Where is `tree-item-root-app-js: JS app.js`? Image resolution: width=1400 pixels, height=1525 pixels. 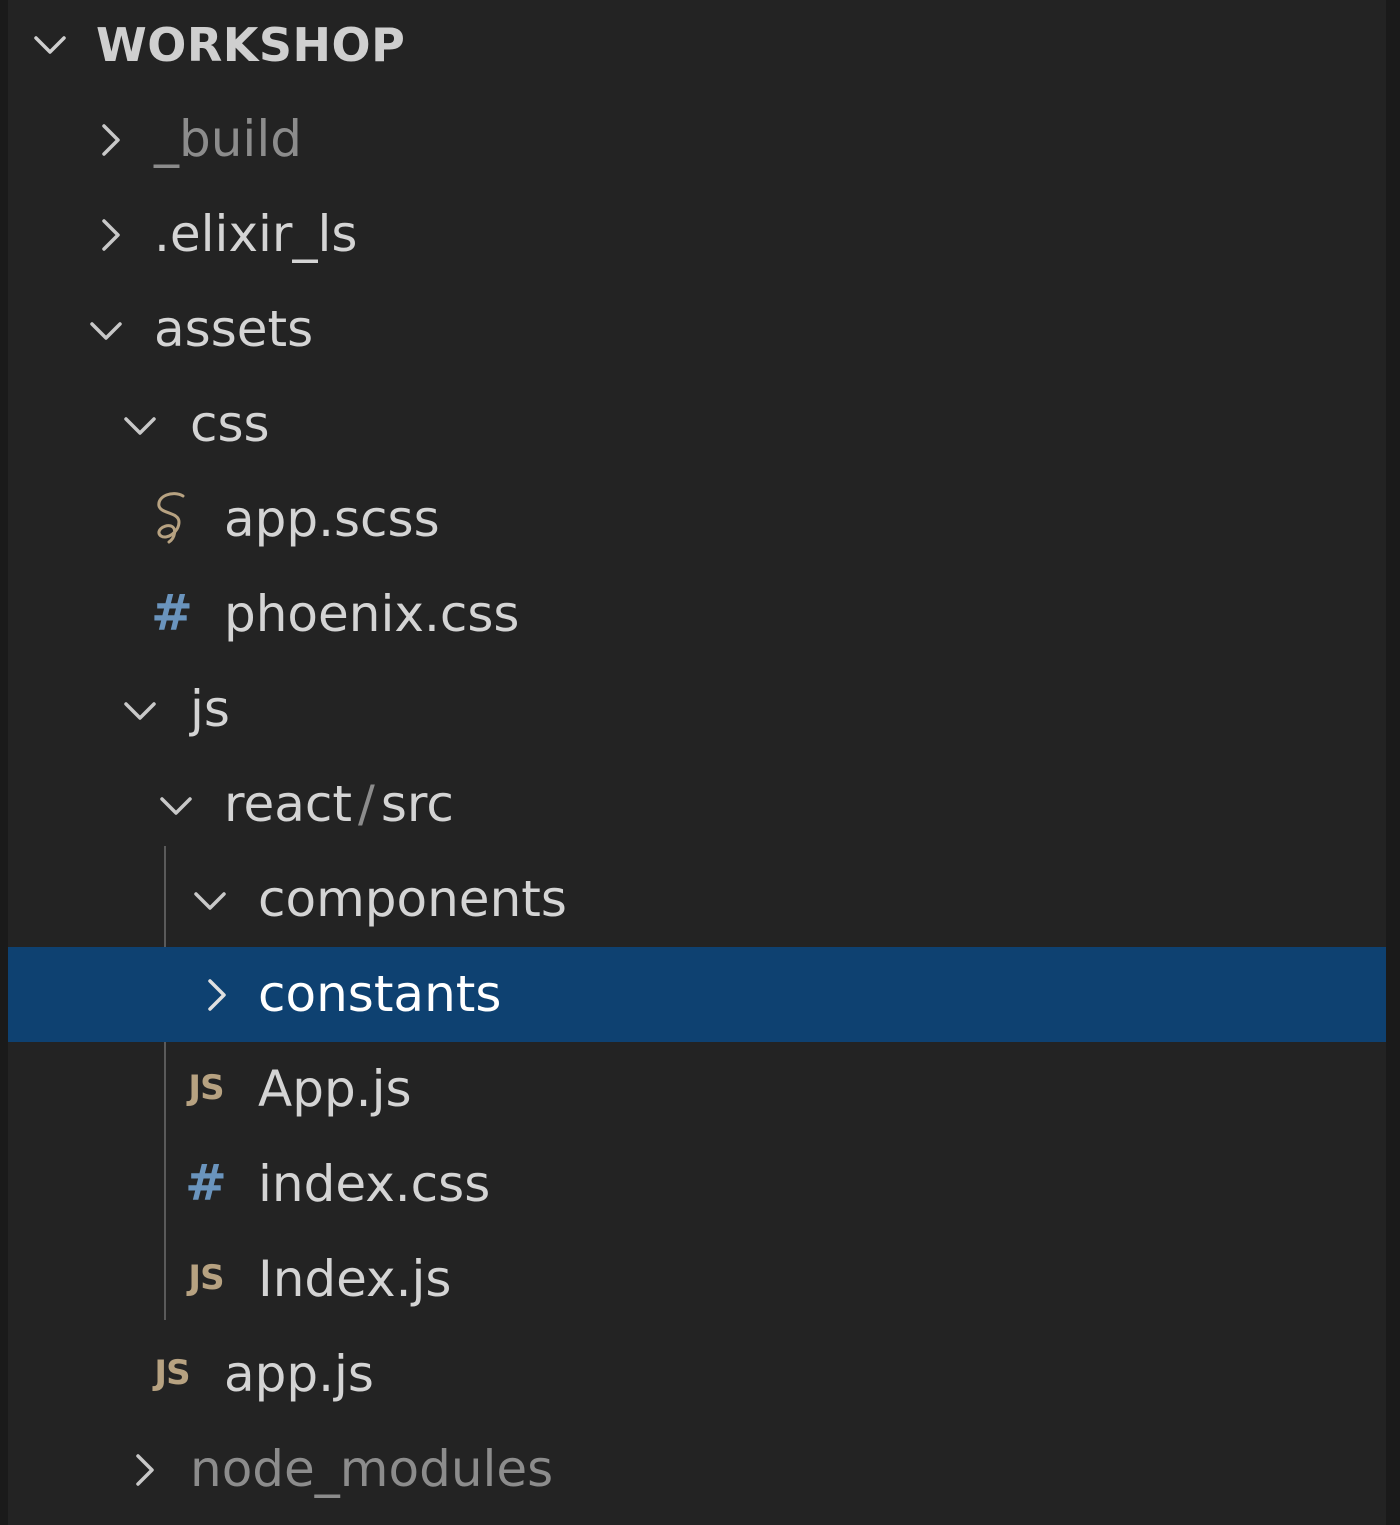
tree-item-root-app-js: JS app.js is located at coordinates (697, 1374).